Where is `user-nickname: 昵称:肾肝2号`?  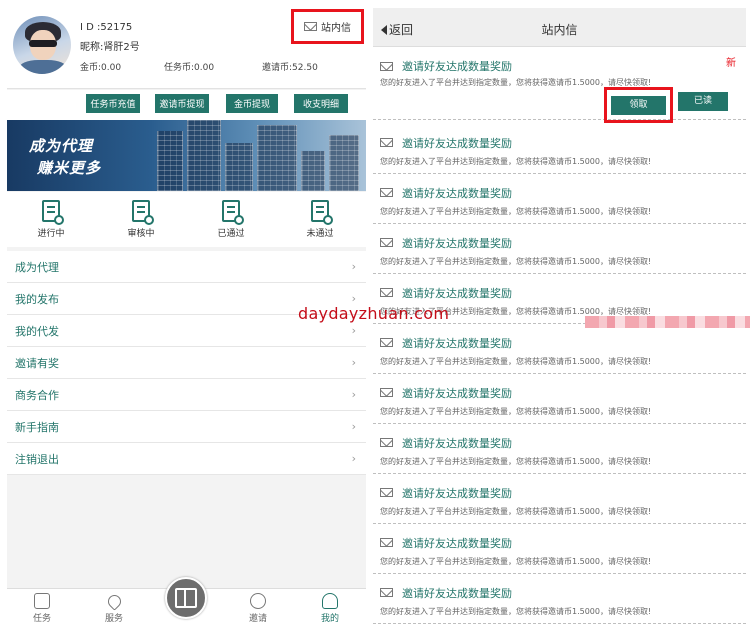
user-nickname: 昵称:肾肝2号 is located at coordinates (110, 47).